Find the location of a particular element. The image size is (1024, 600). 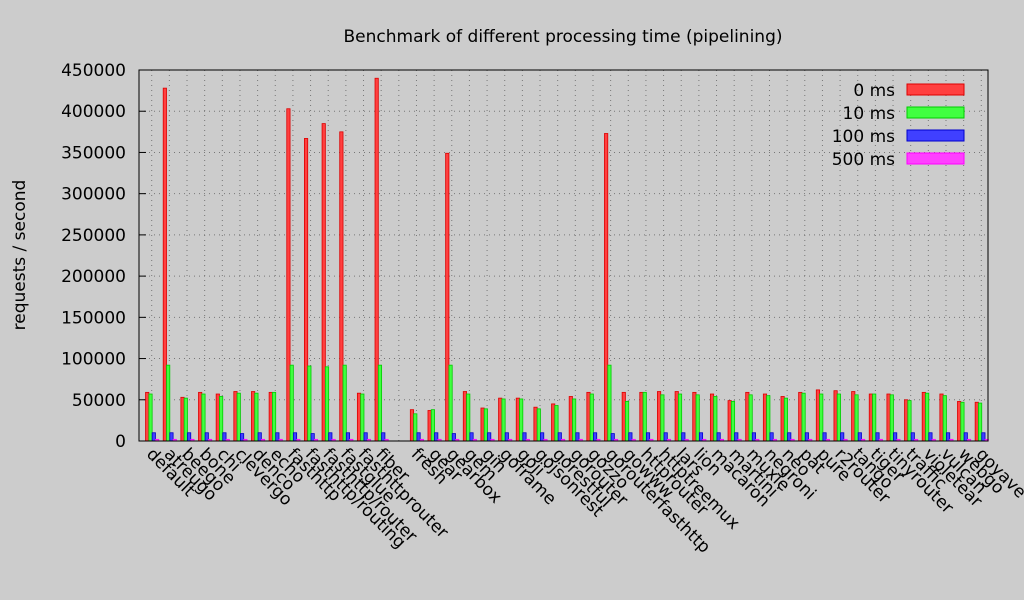

y-tick-label: 0 is located at coordinates (120, 442).